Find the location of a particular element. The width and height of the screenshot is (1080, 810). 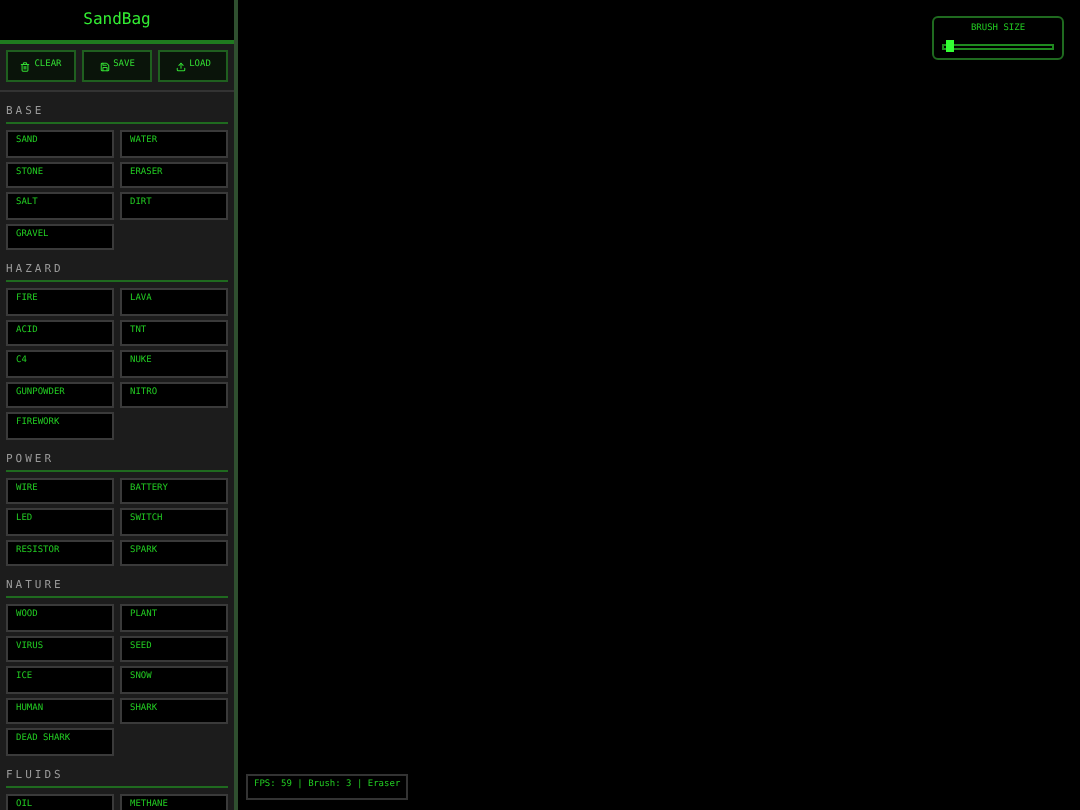

floppy-disk-icon is located at coordinates (104, 66).